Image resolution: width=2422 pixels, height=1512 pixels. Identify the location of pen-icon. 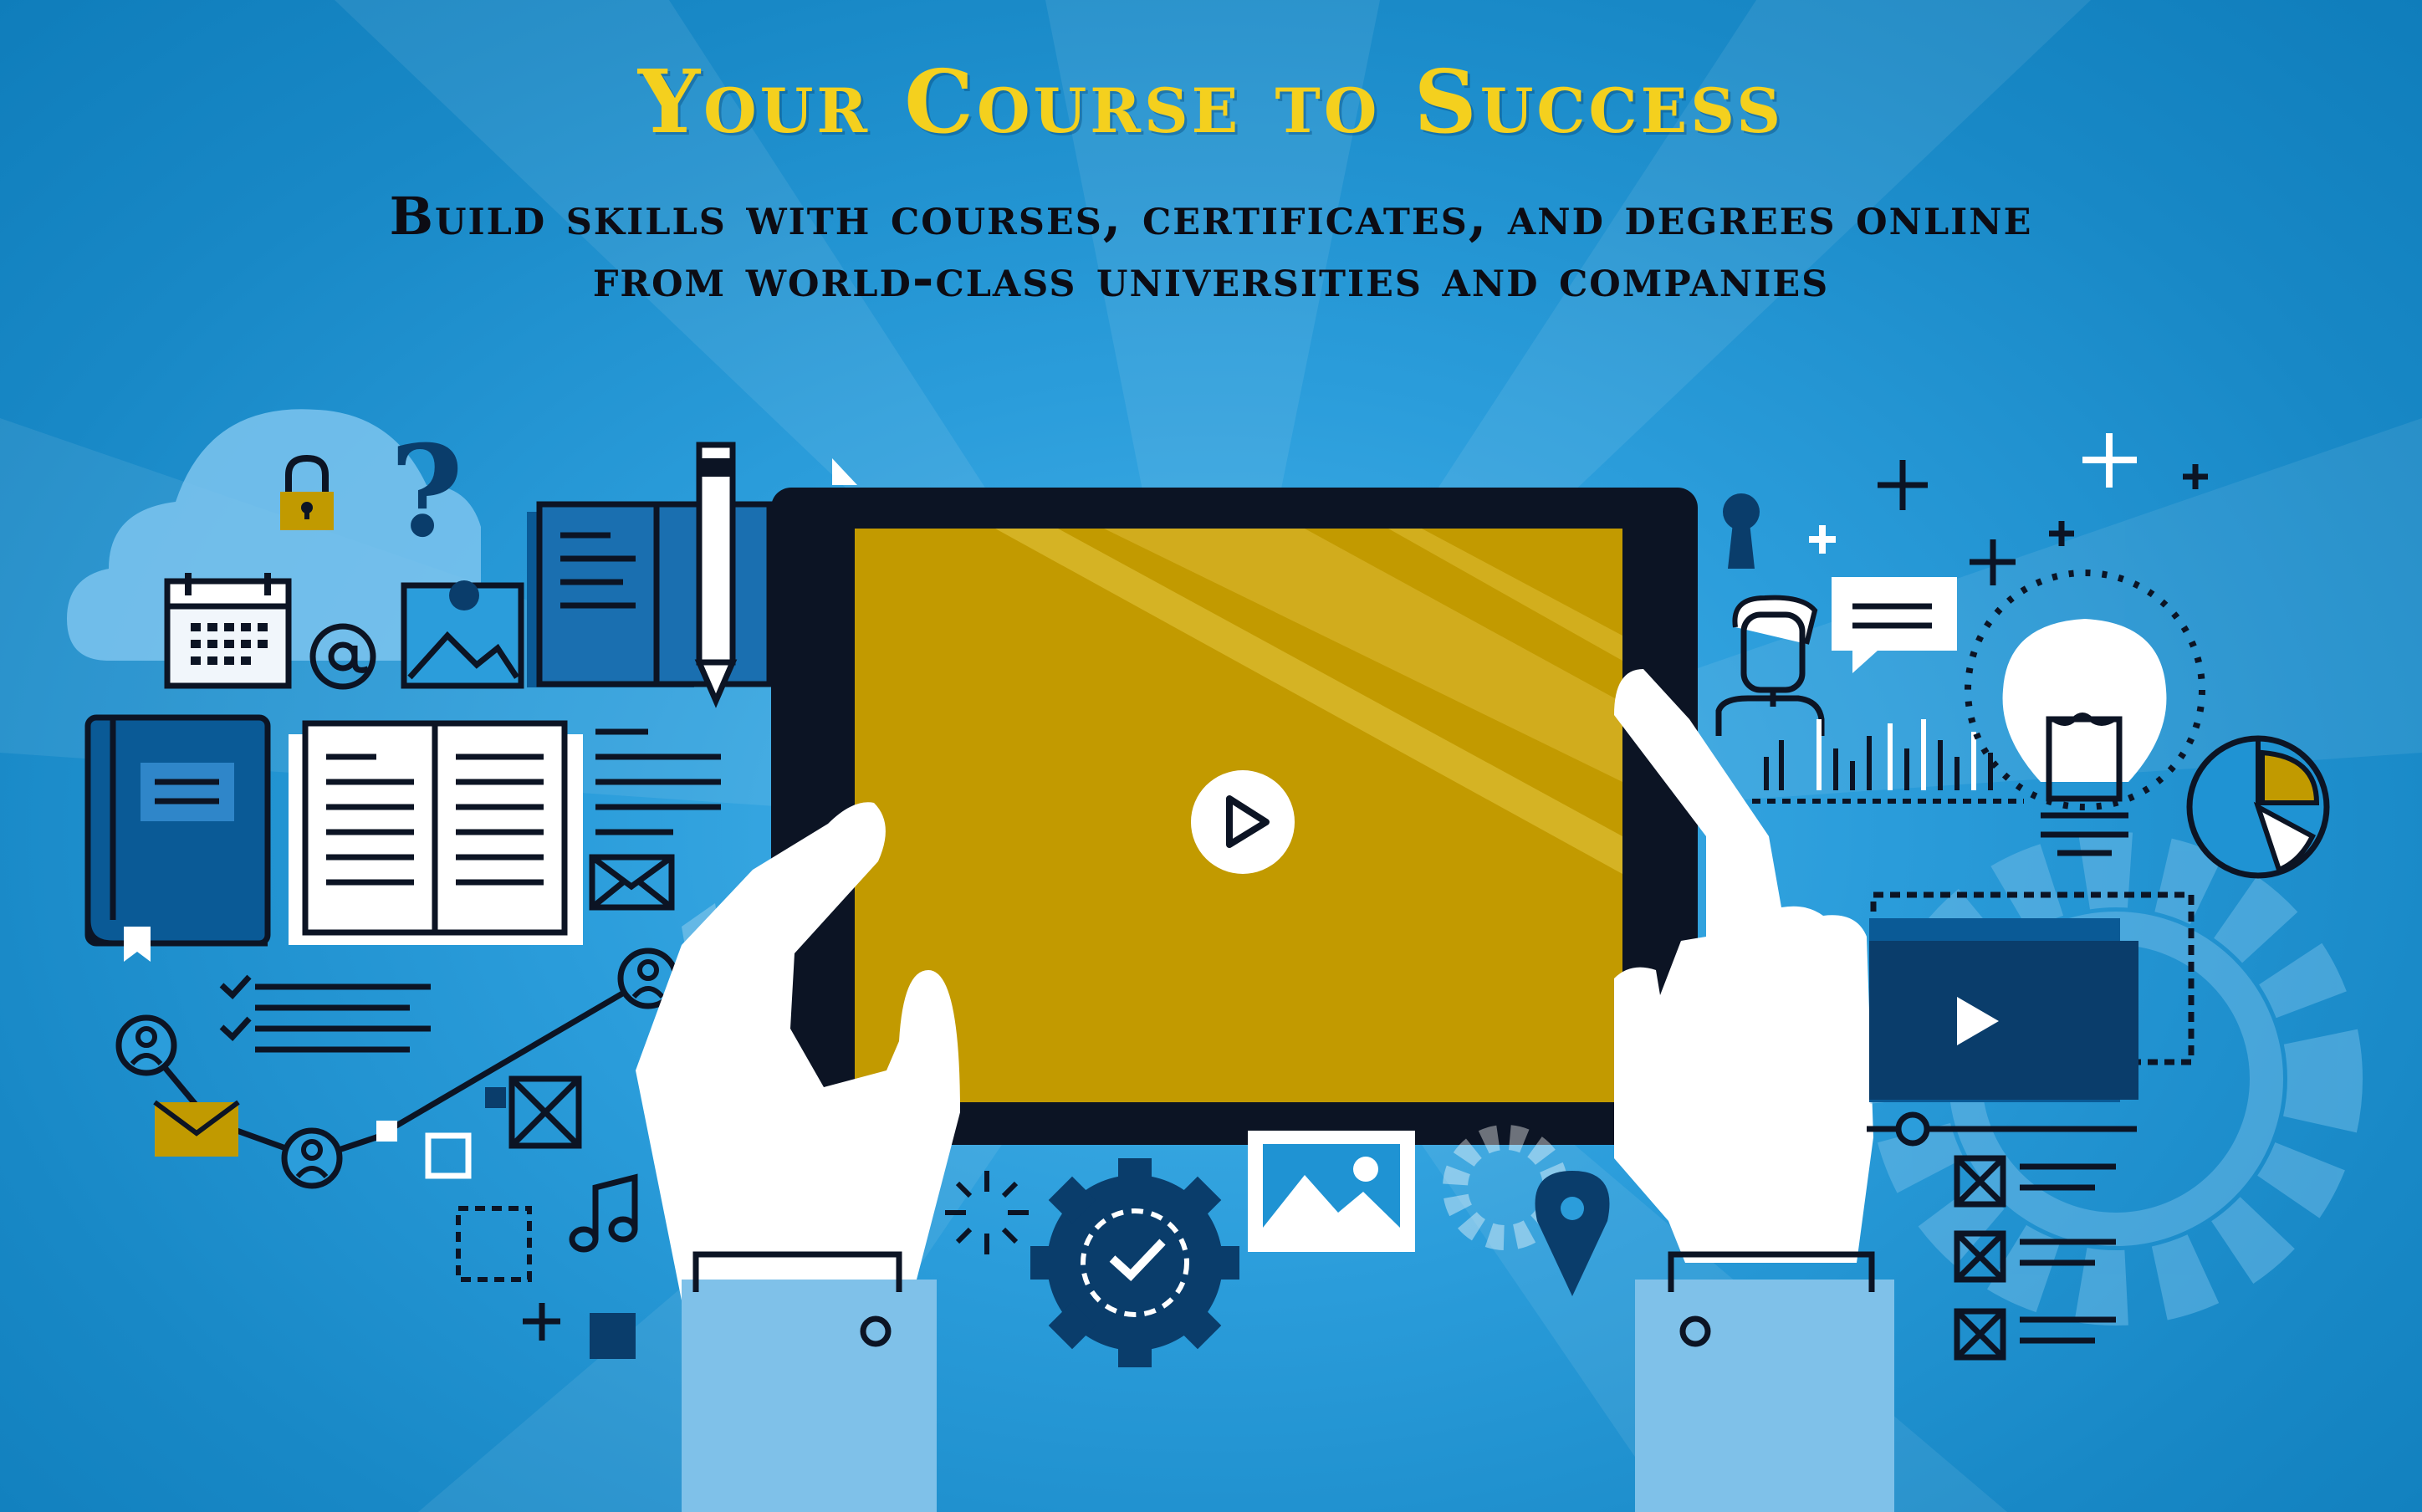
(716, 575).